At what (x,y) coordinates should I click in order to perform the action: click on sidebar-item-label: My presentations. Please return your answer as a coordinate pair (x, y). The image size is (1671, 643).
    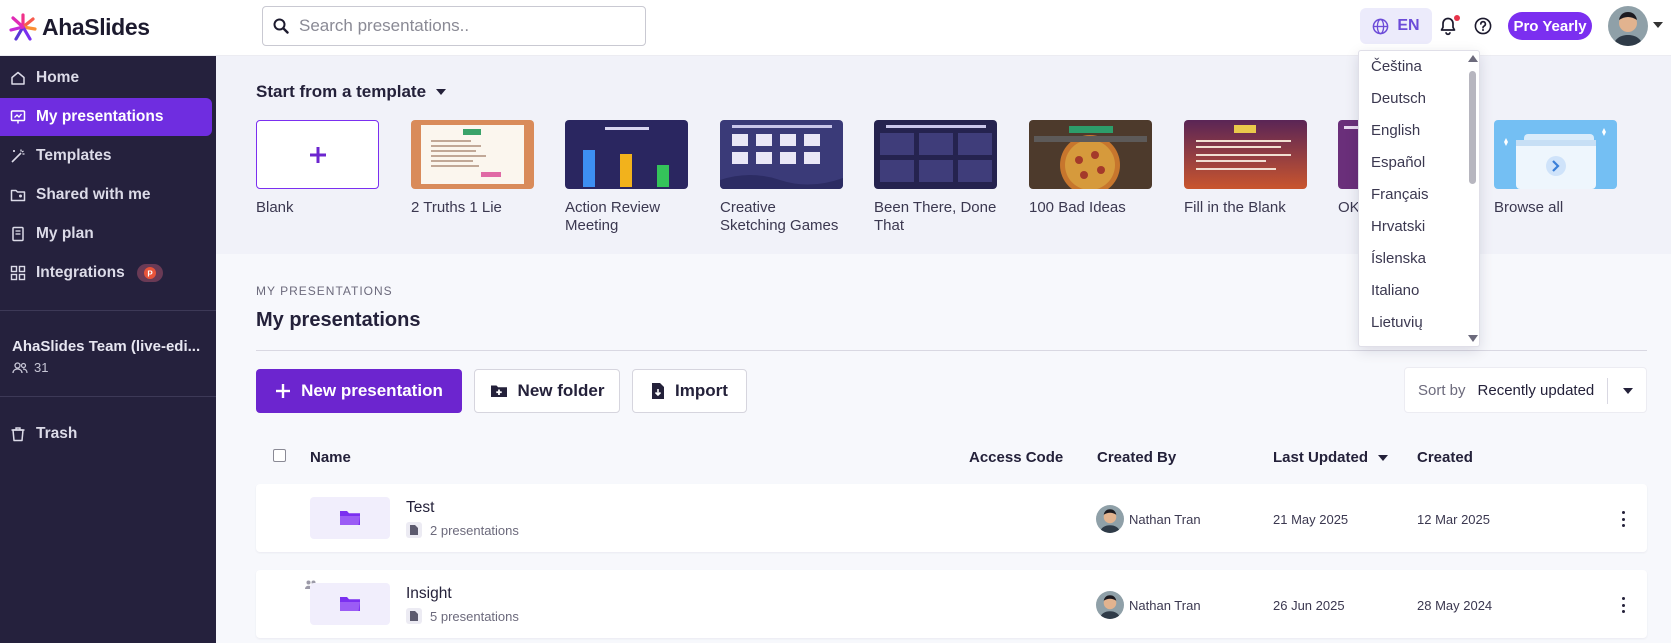
    Looking at the image, I should click on (100, 116).